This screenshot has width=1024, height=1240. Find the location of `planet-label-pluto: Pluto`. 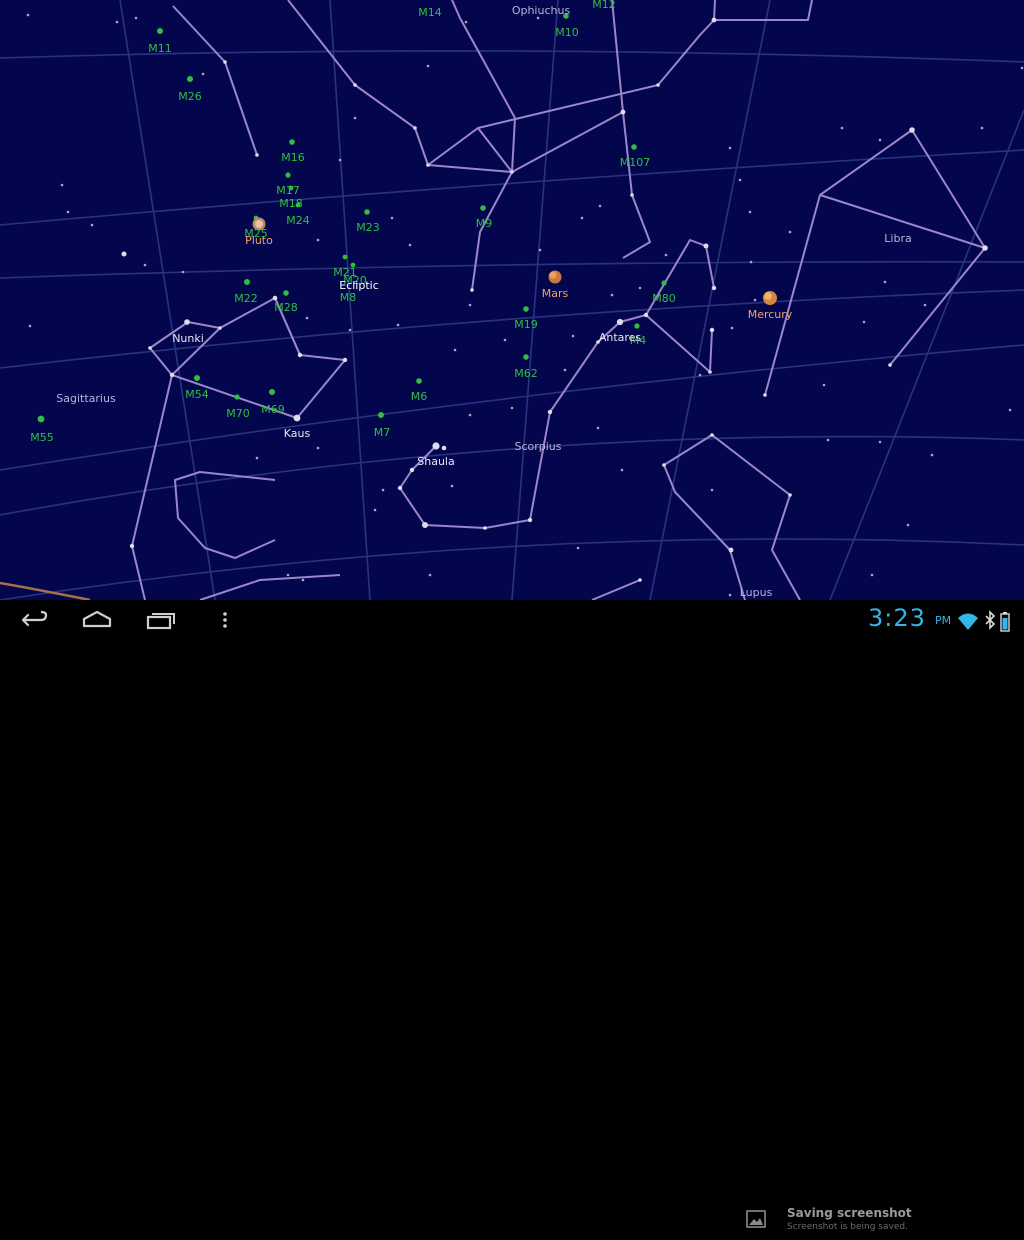

planet-label-pluto: Pluto is located at coordinates (259, 240).